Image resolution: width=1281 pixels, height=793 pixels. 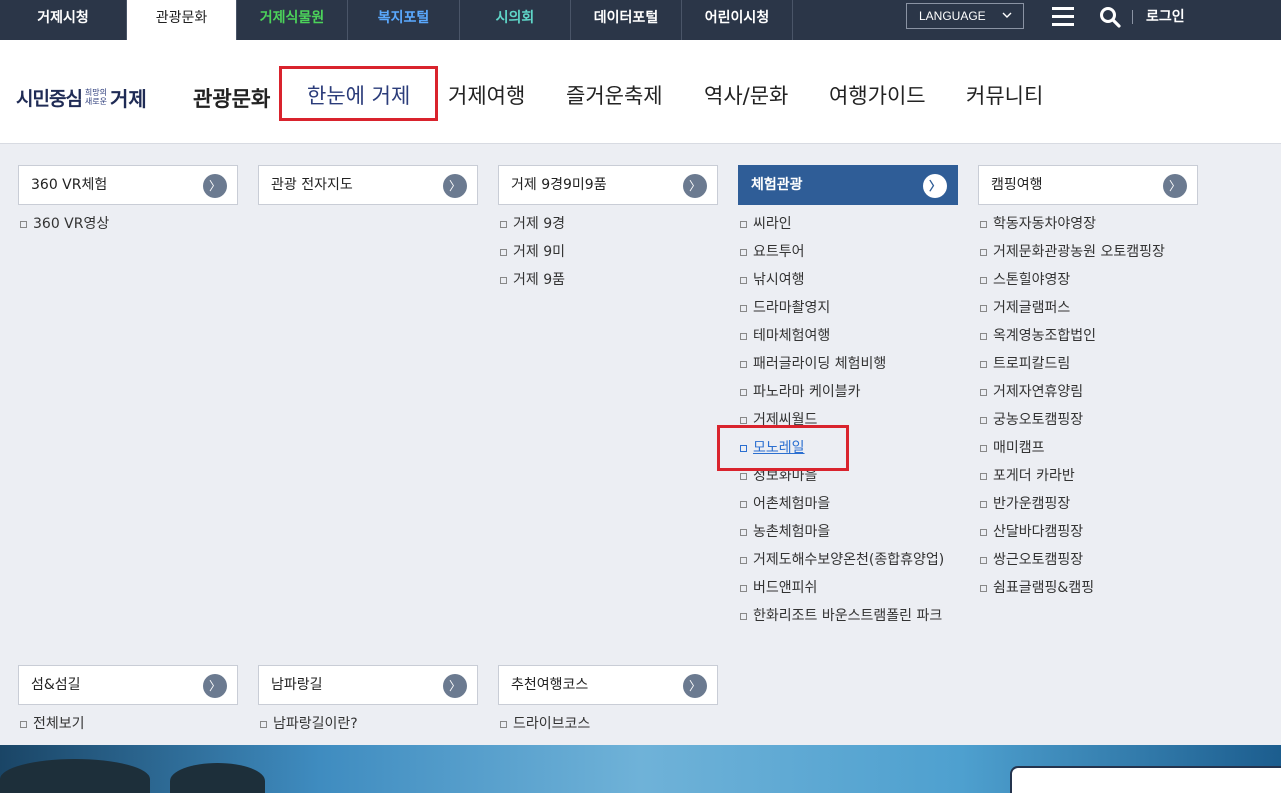 I want to click on menu-title: 캠핑여행, so click(x=1017, y=185).